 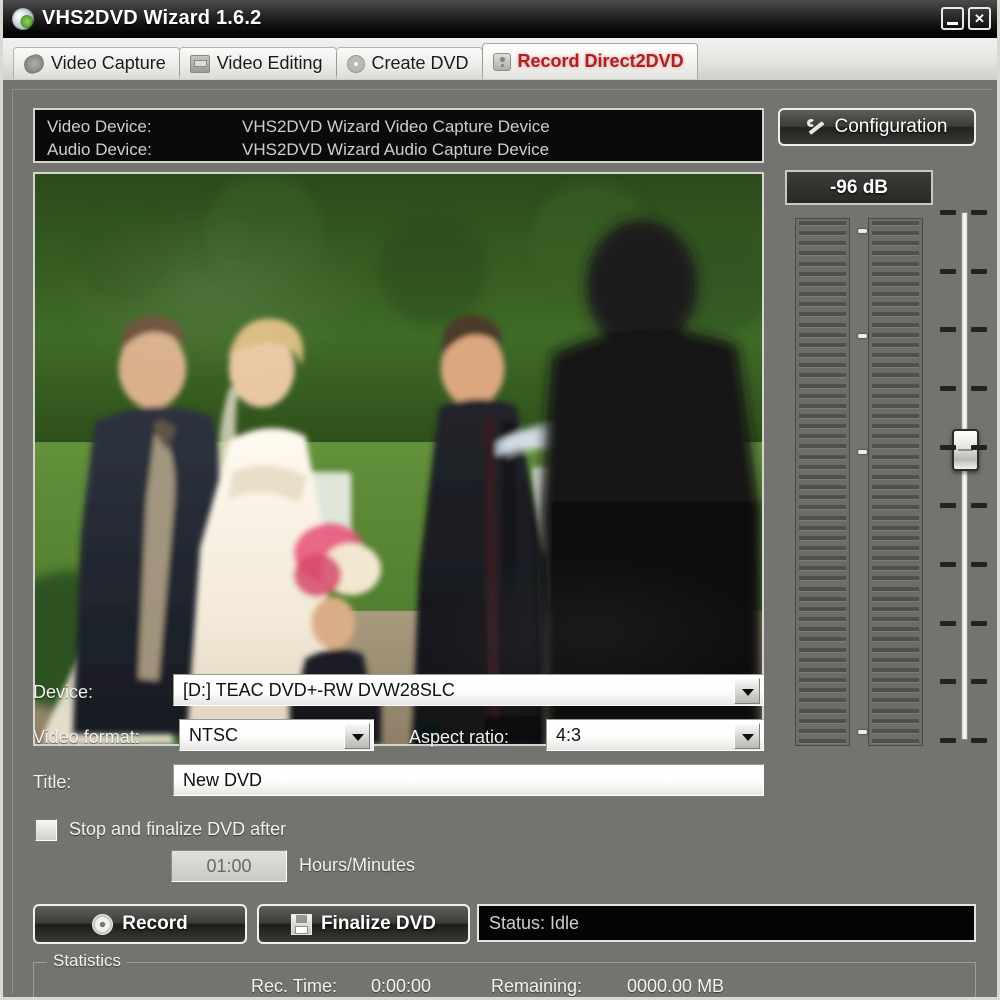 I want to click on window-title: VHS2DVD Wizard 1.6.2, so click(x=152, y=18).